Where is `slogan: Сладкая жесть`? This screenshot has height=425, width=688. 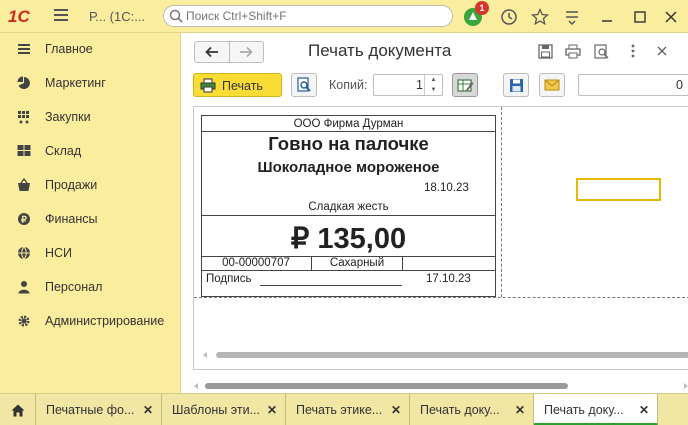
slogan: Сладкая жесть is located at coordinates (348, 207).